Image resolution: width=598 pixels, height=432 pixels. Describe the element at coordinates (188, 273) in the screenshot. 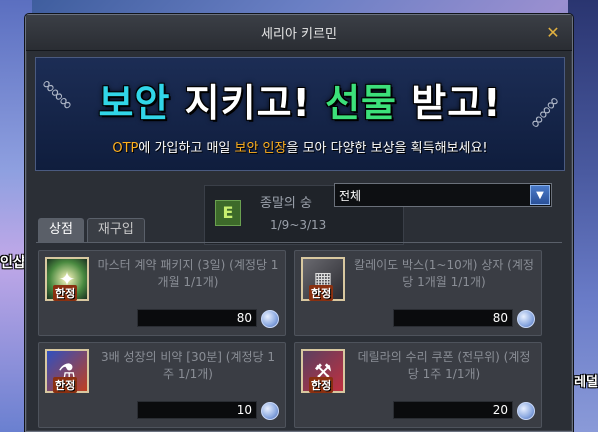

I see `item-name: 마스터 계약 패키지 (3일) (계정당 1개월 1/1개)` at that location.